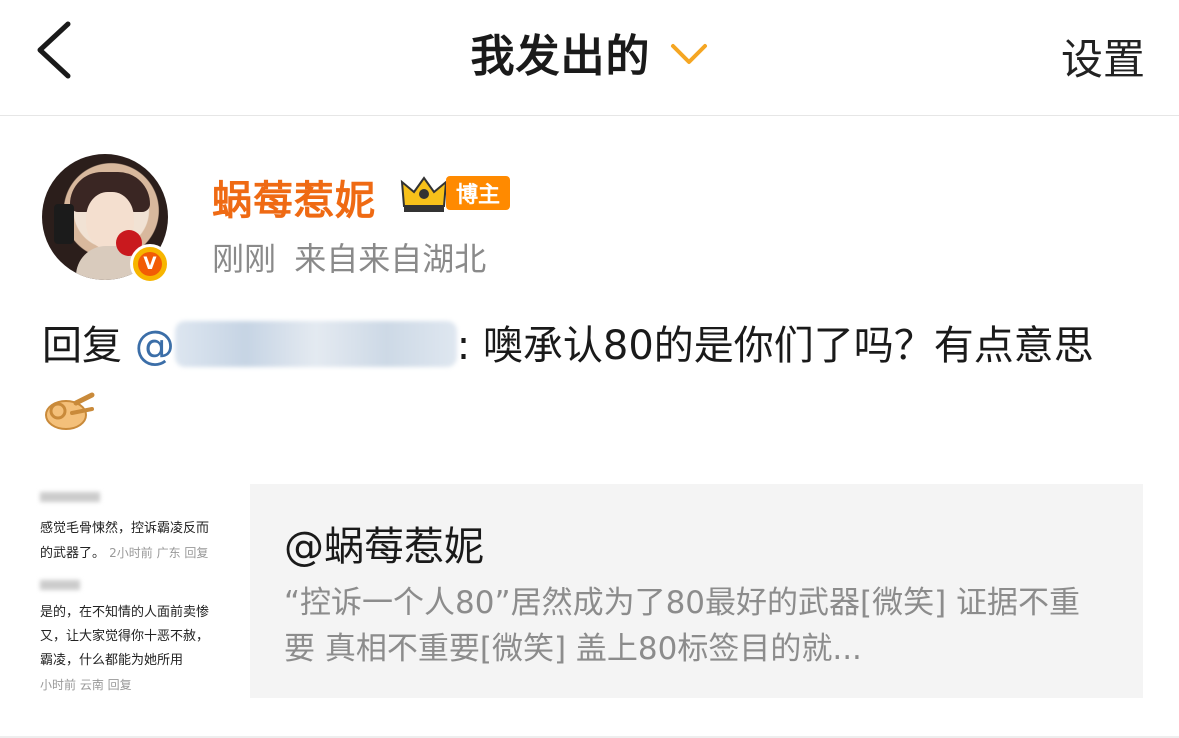 Image resolution: width=1179 pixels, height=738 pixels. I want to click on post-body: : 噢承认80的是你们了吗？有点意思, so click(775, 346).